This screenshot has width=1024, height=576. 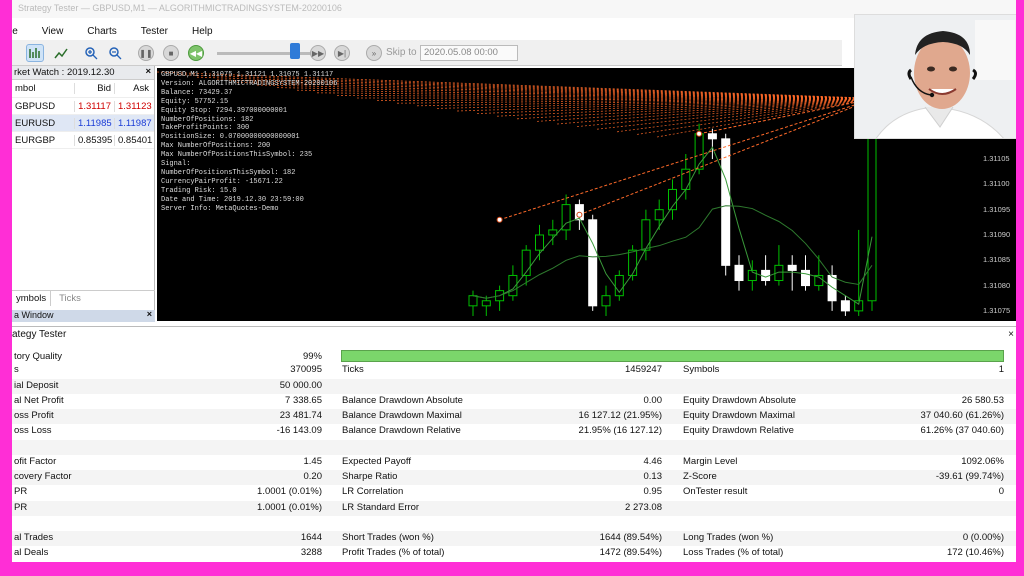 I want to click on stat-value: 7 338.65, so click(x=303, y=400).